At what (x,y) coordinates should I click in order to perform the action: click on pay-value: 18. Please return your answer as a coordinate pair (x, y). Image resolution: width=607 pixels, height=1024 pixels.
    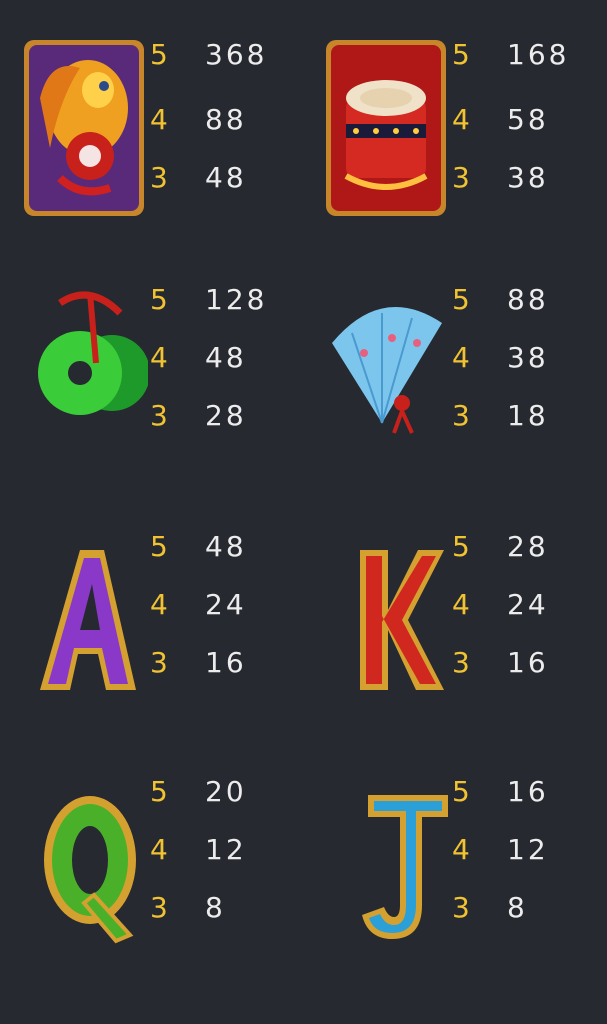
    Looking at the image, I should click on (528, 415).